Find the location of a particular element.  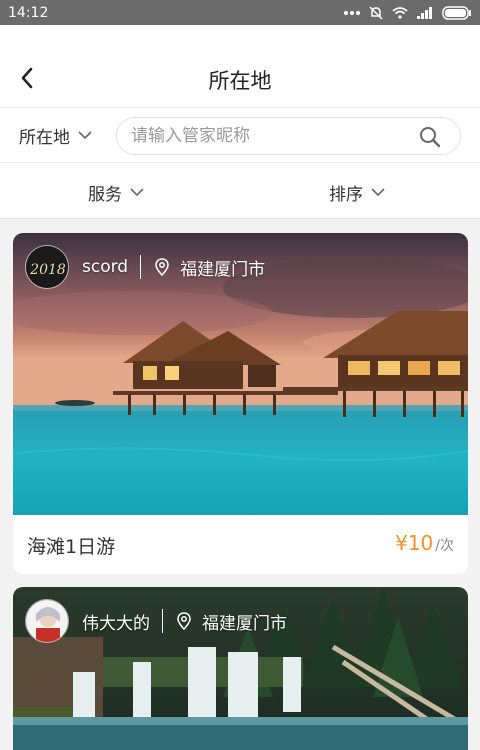

wifi-icon is located at coordinates (400, 12).